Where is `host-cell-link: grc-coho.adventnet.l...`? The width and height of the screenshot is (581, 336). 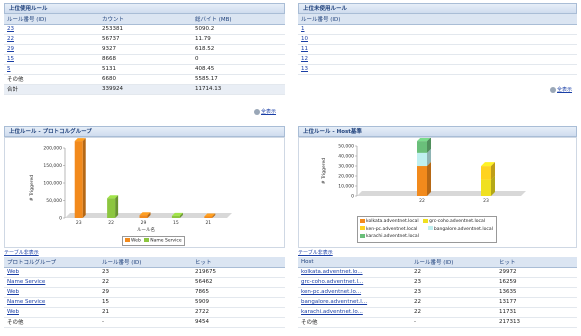
host-cell-link: grc-coho.adventnet.l... is located at coordinates (332, 282).